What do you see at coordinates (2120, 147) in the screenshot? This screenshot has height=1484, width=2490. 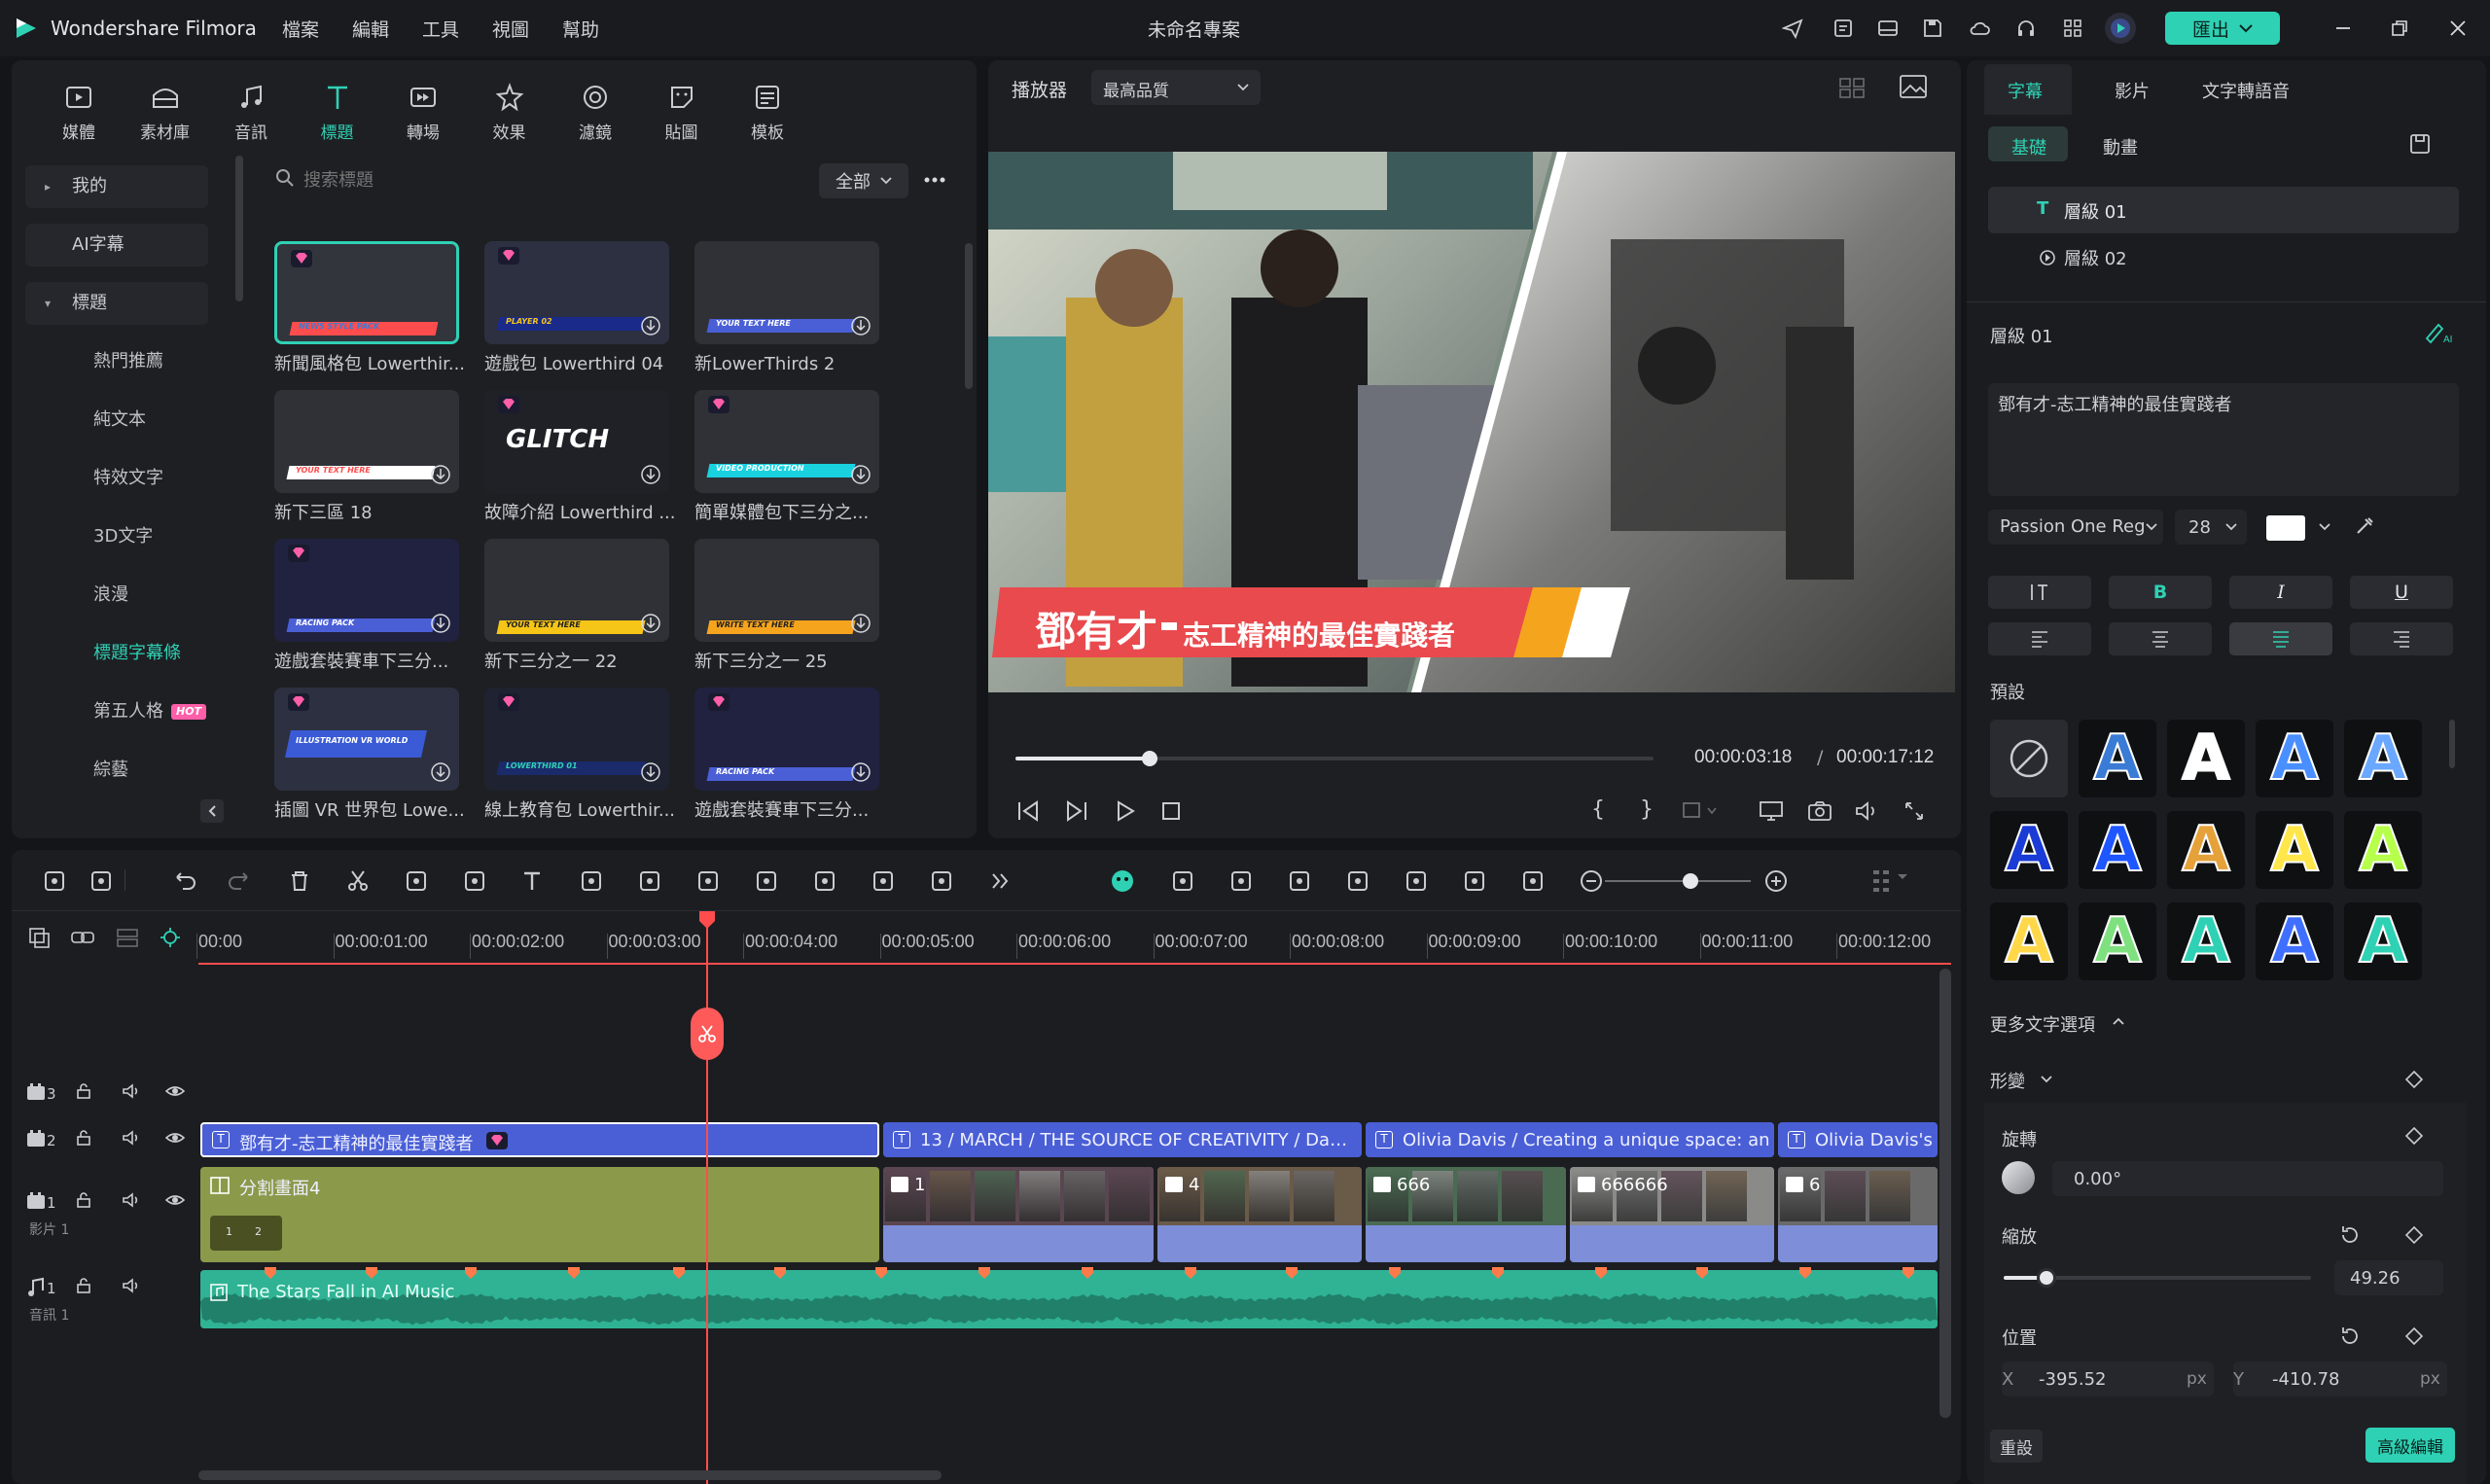 I see `subtab-animation: 動畫` at bounding box center [2120, 147].